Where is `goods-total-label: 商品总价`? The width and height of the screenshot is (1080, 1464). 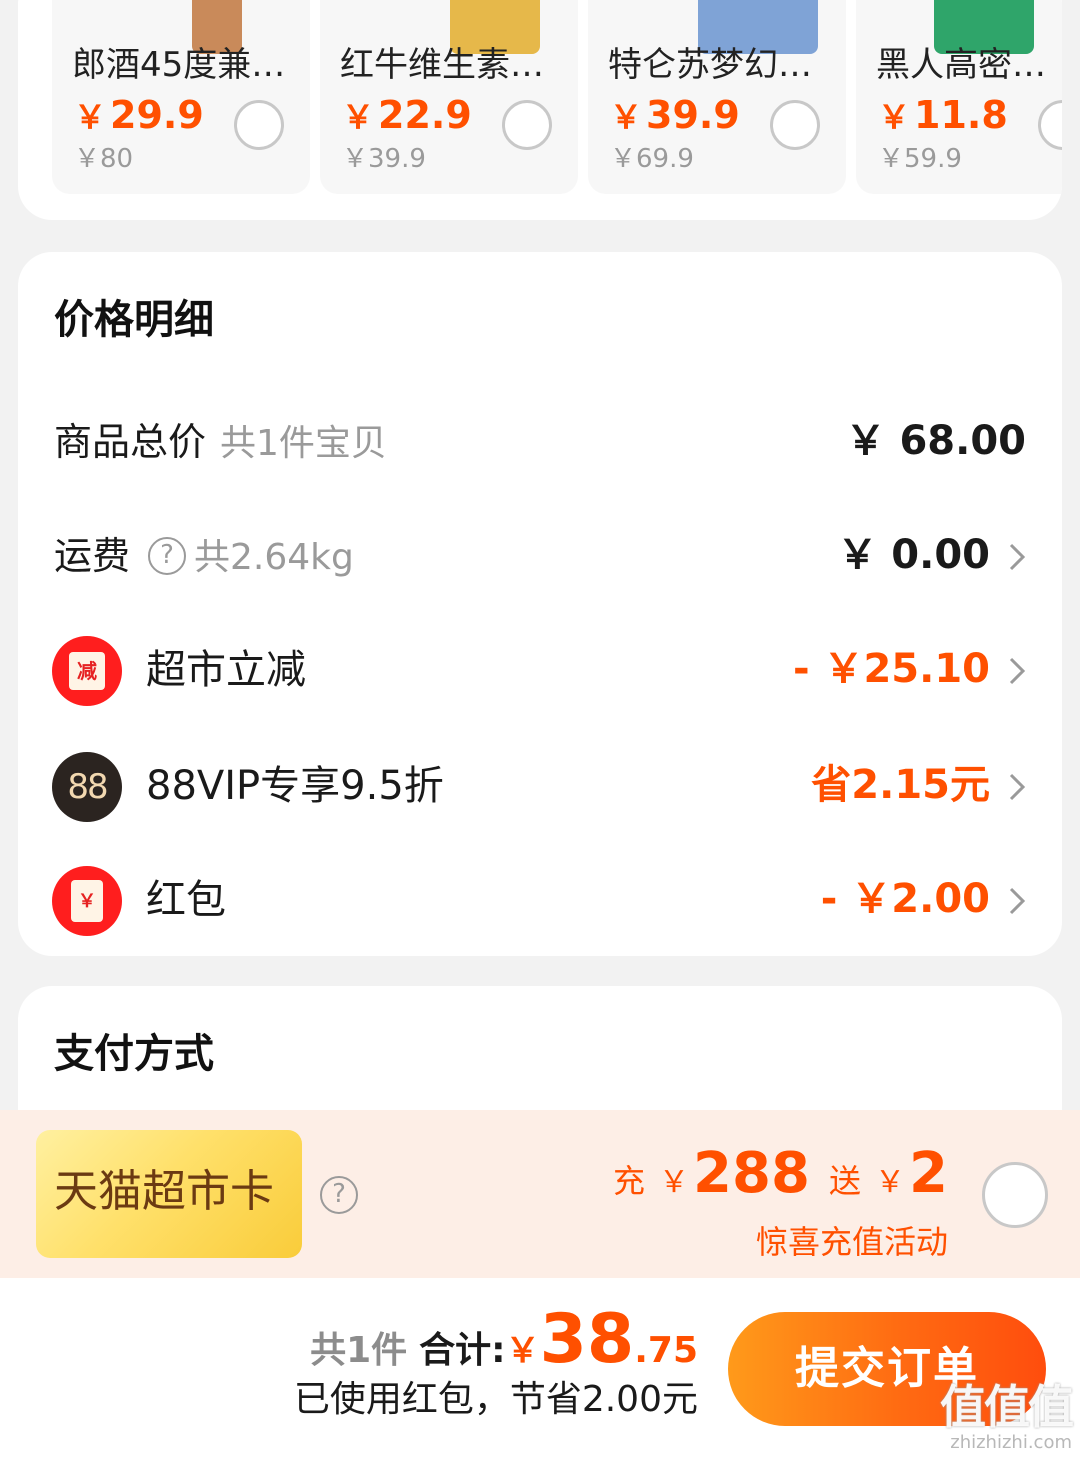 goods-total-label: 商品总价 is located at coordinates (130, 442).